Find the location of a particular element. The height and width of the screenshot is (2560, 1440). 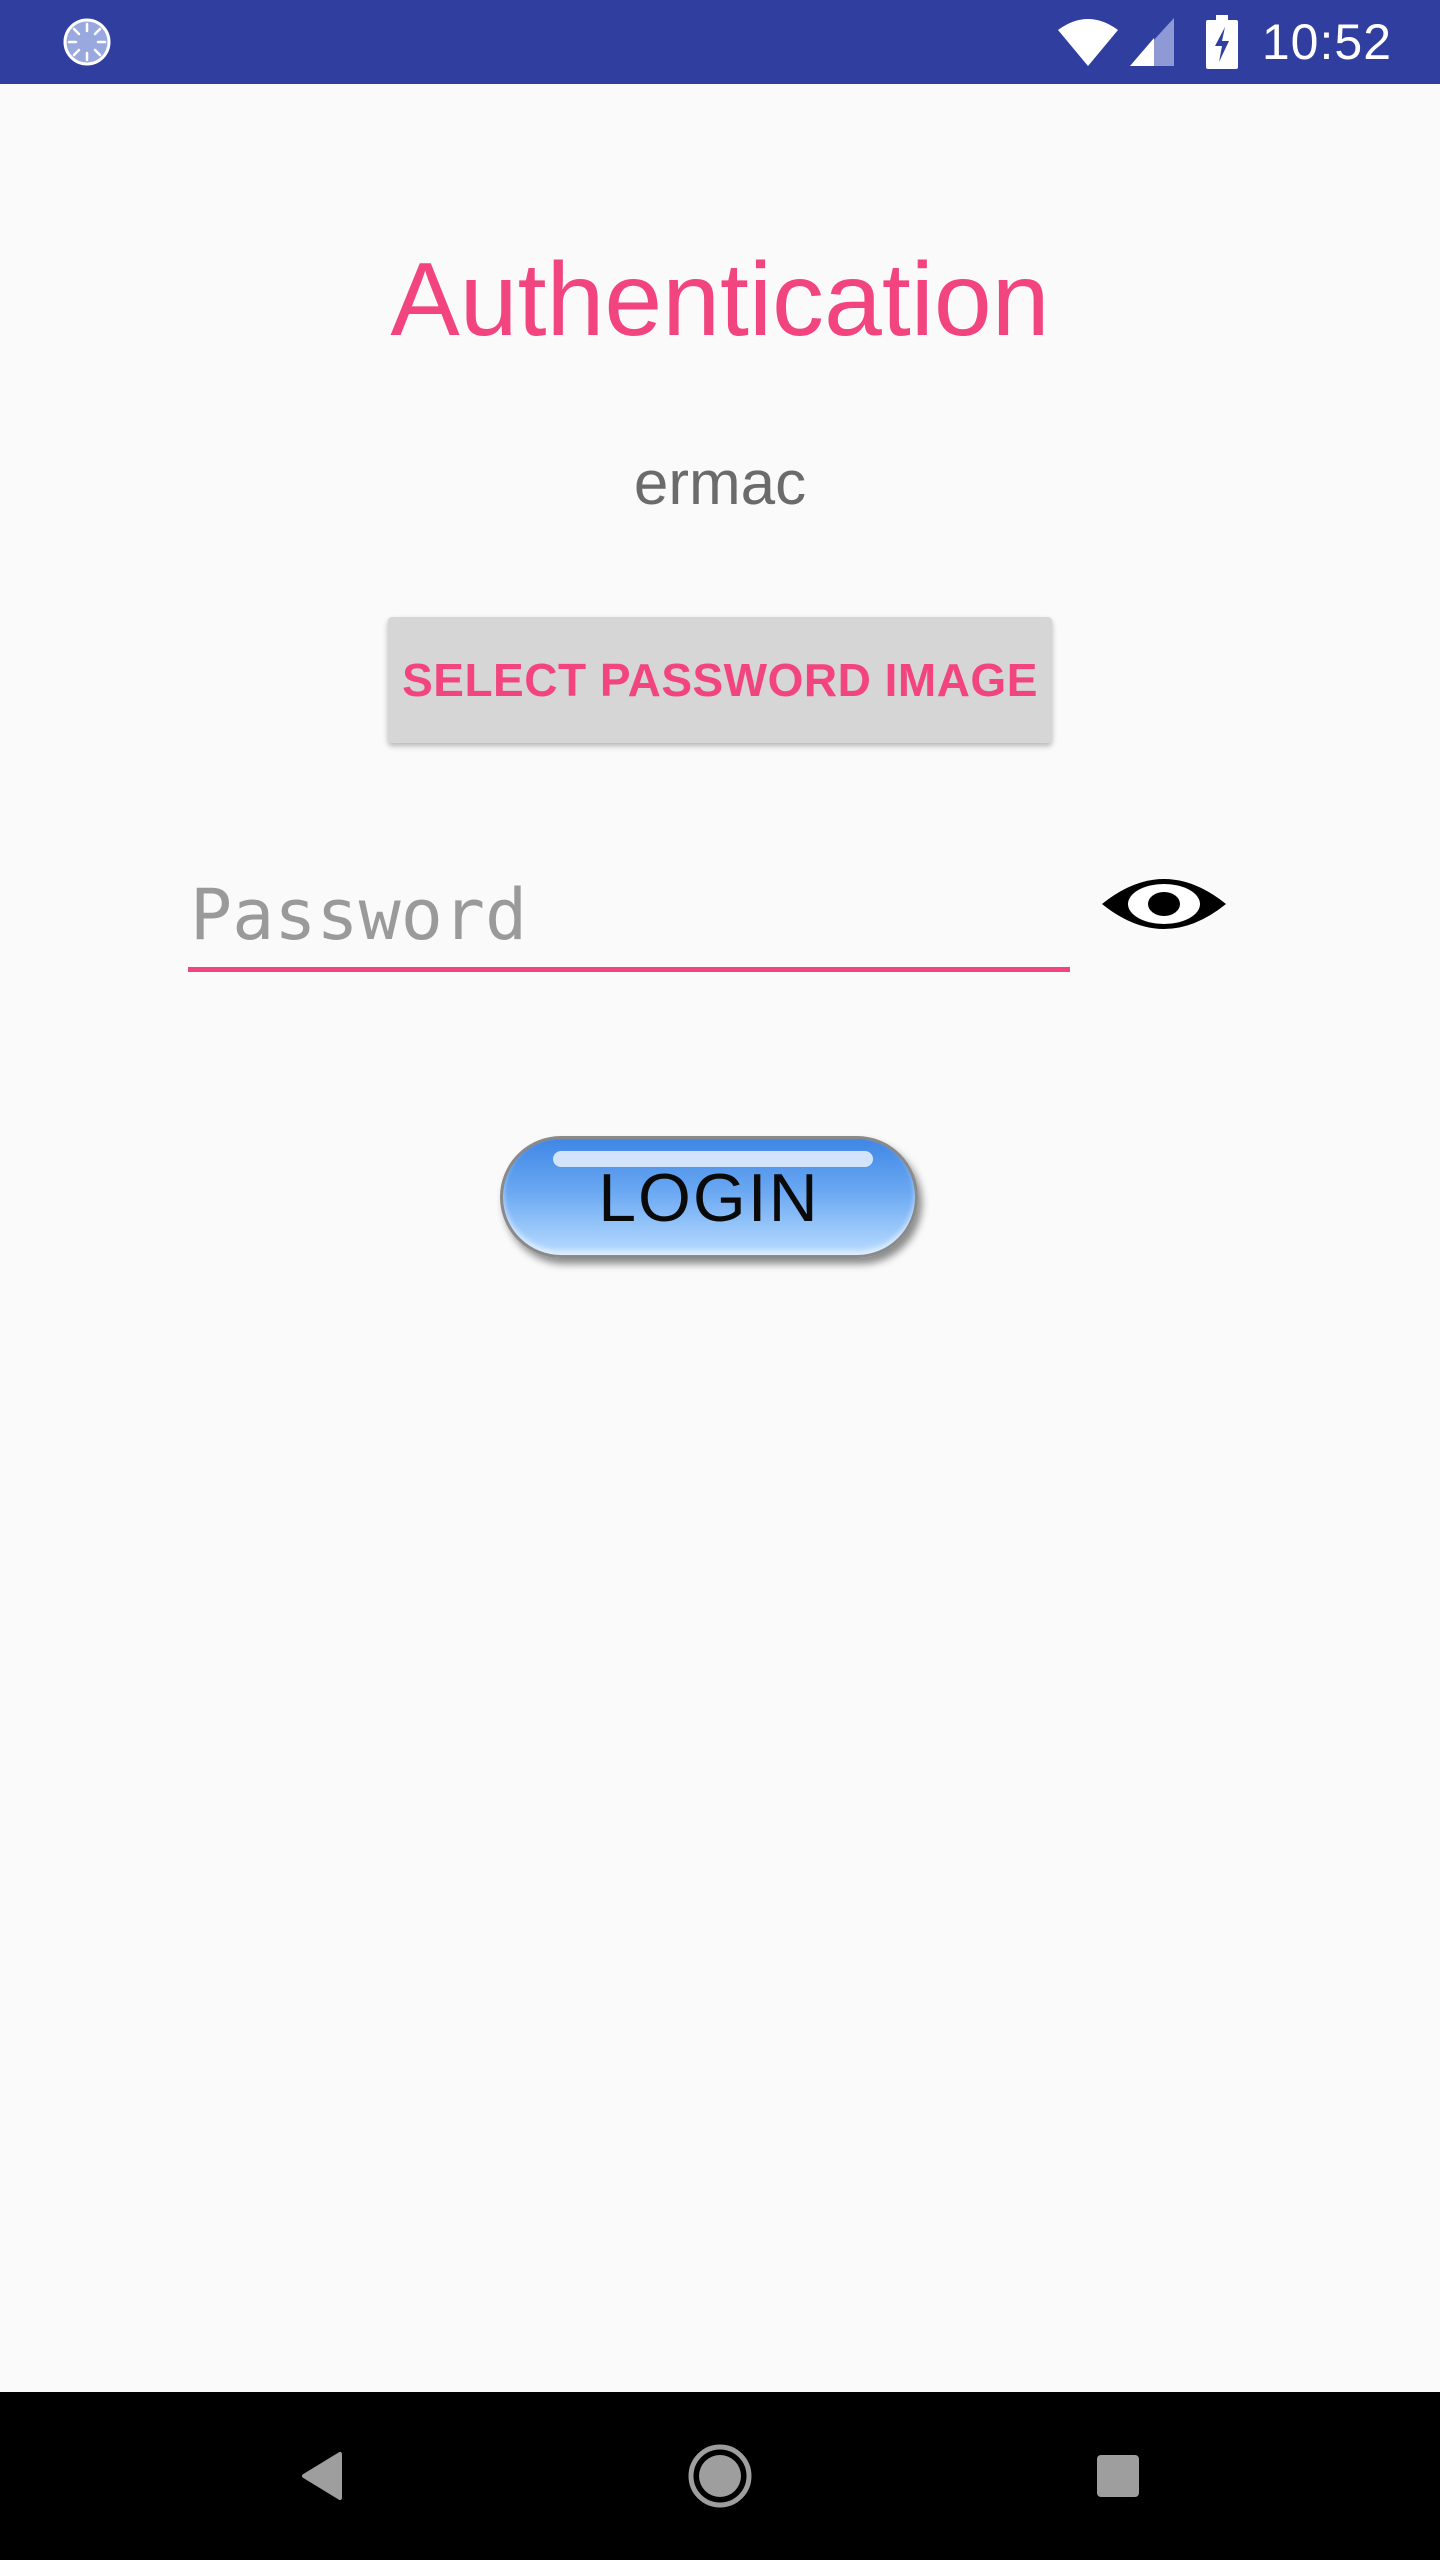

status-icons: 10:52 is located at coordinates (1224, 42).